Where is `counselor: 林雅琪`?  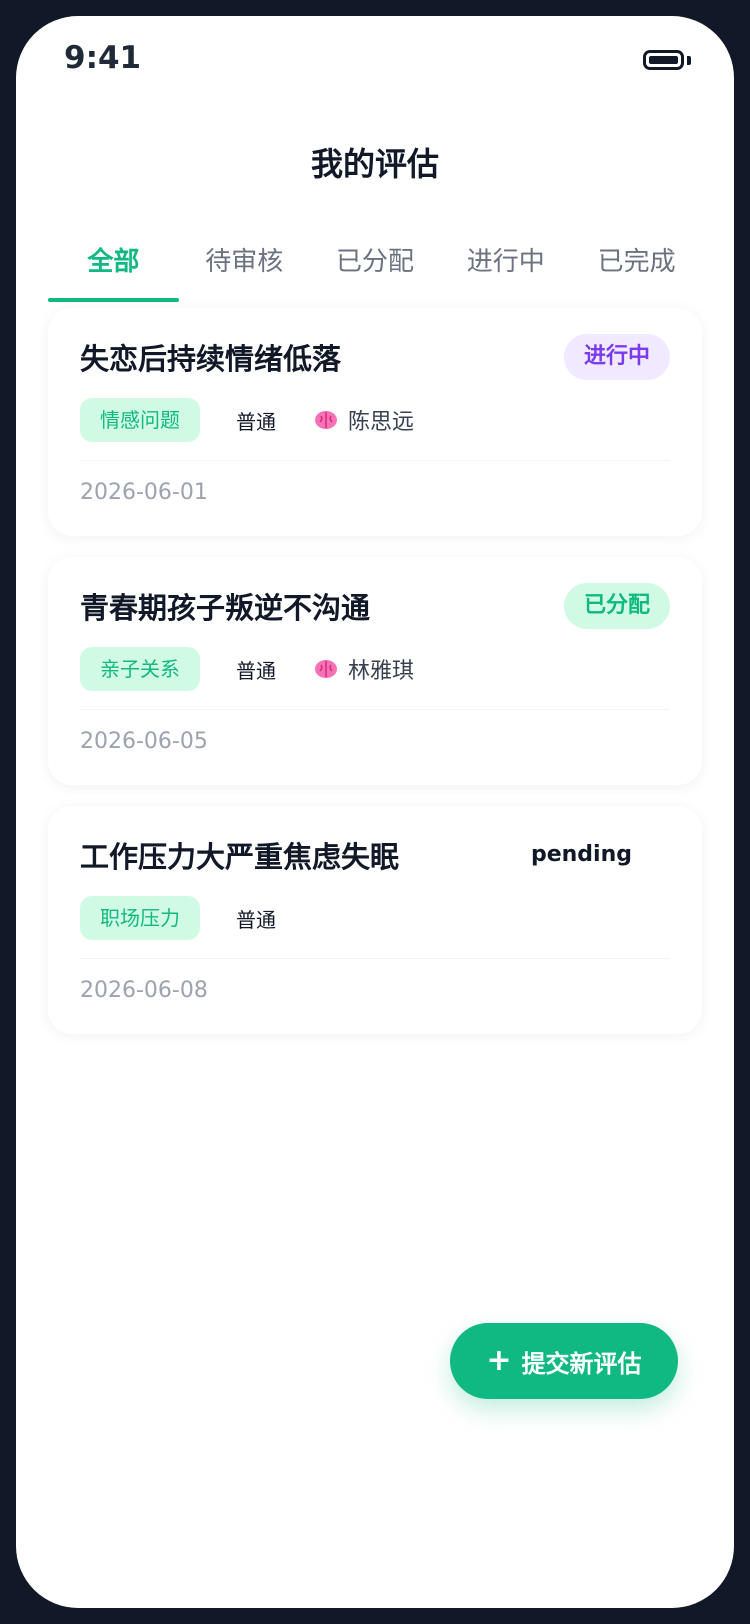 counselor: 林雅琪 is located at coordinates (364, 669).